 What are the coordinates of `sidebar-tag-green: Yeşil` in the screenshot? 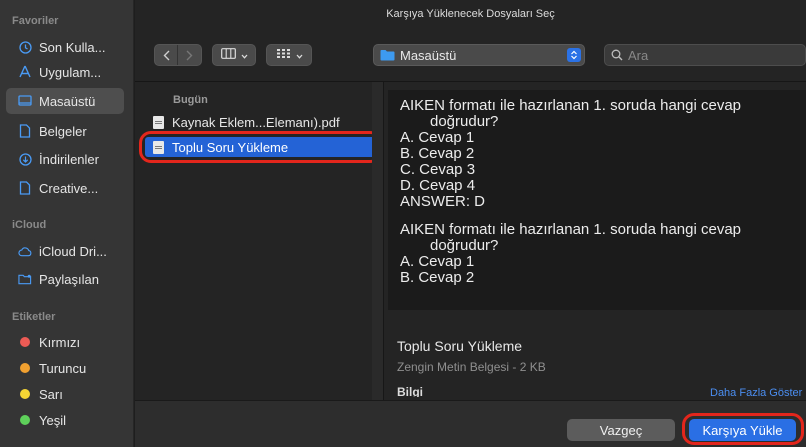 It's located at (65, 420).